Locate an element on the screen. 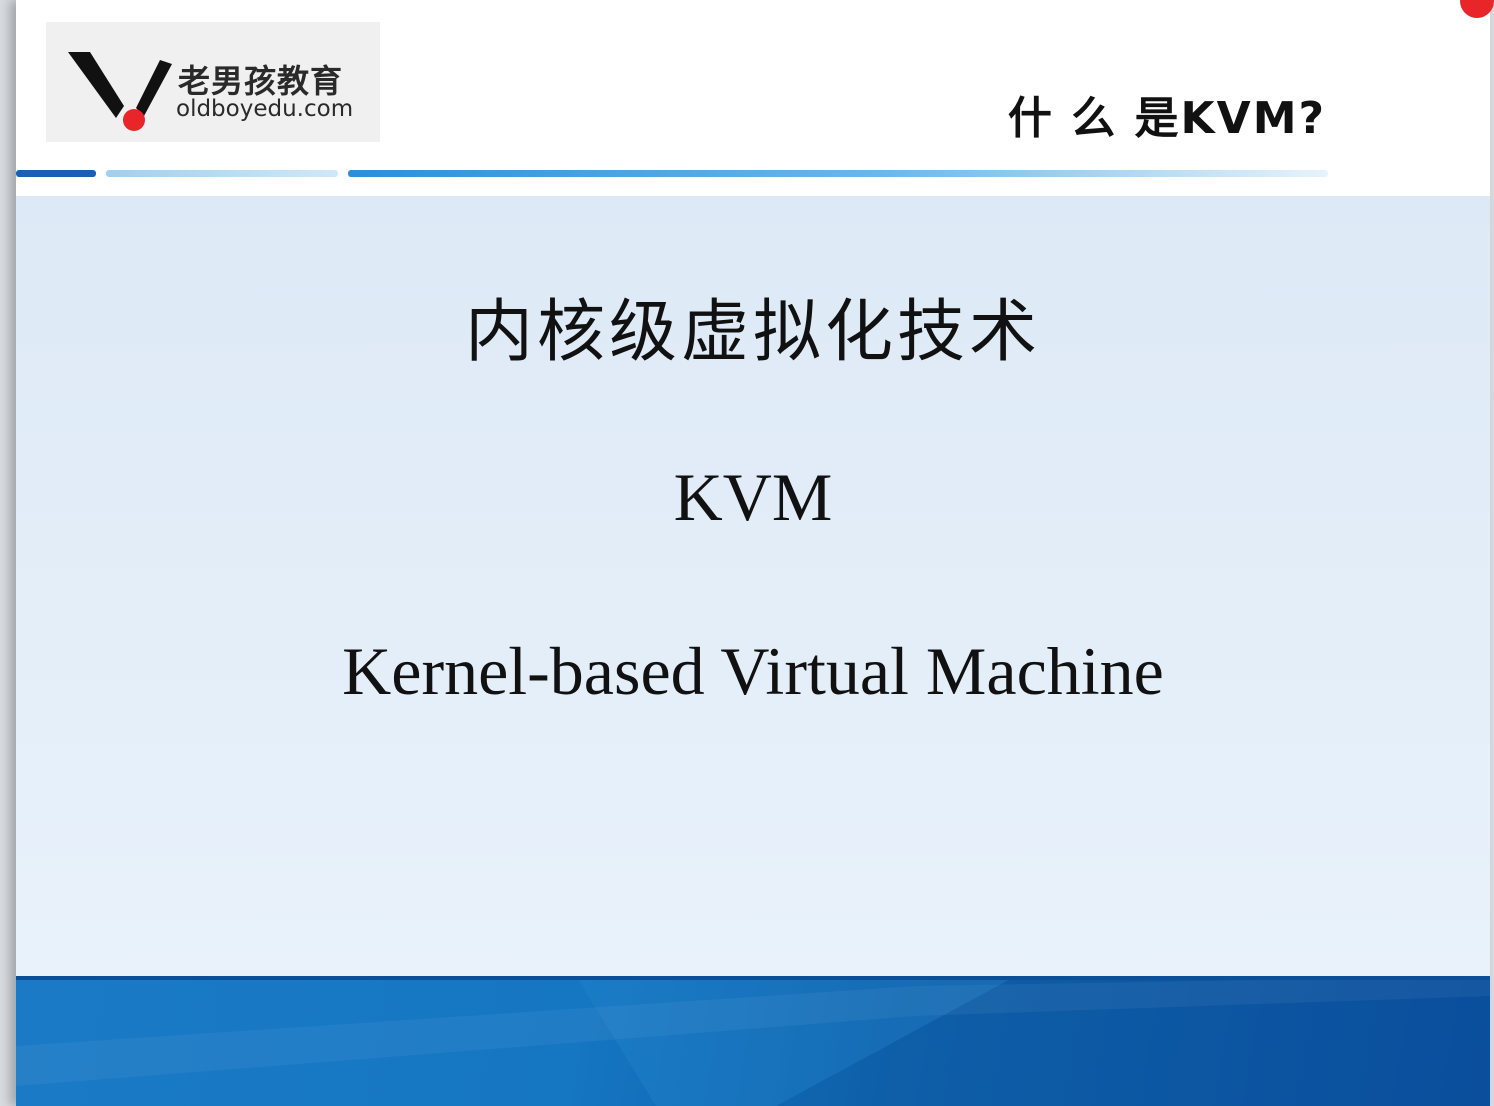  footer-band is located at coordinates (753, 1041).